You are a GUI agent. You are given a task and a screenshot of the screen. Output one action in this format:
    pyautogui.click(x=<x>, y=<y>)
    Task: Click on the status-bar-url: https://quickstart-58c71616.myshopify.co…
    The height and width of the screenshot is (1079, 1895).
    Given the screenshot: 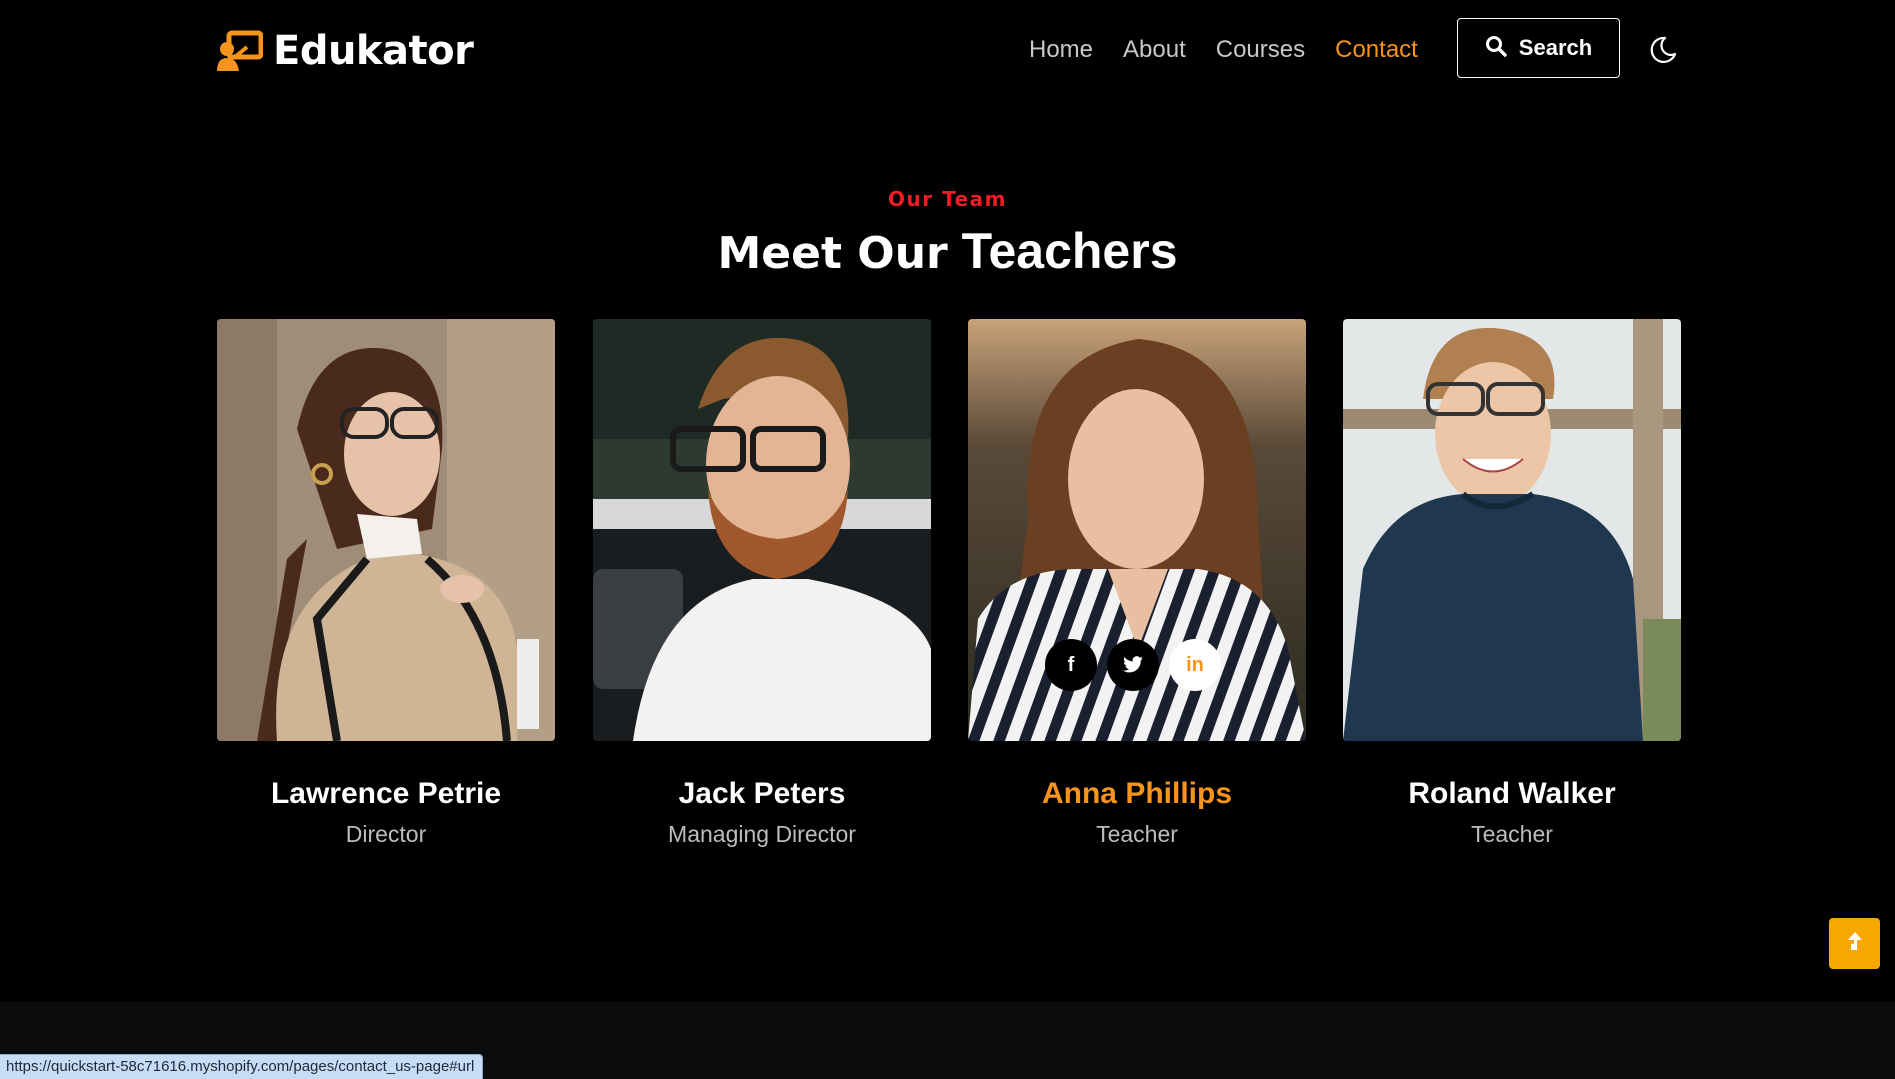 What is the action you would take?
    pyautogui.click(x=242, y=1066)
    